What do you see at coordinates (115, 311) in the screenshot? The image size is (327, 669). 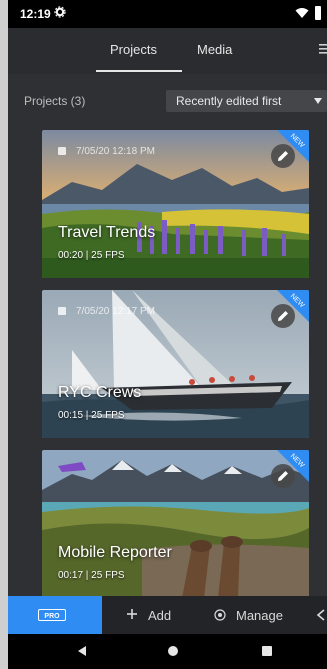 I see `project-date: 7/05/20 12:17 PM` at bounding box center [115, 311].